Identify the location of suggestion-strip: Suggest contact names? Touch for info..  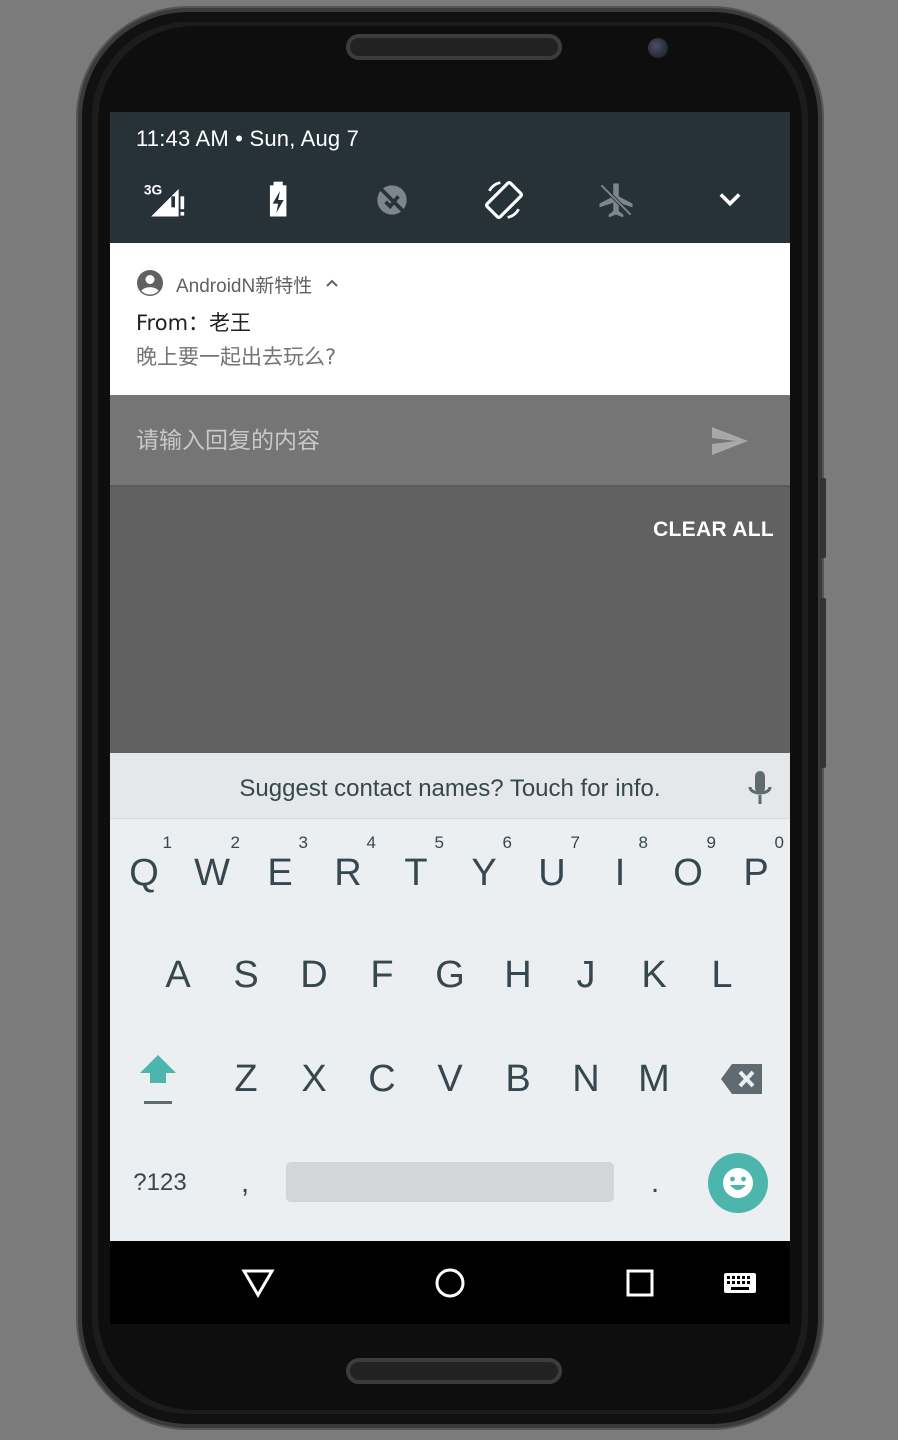
(450, 786).